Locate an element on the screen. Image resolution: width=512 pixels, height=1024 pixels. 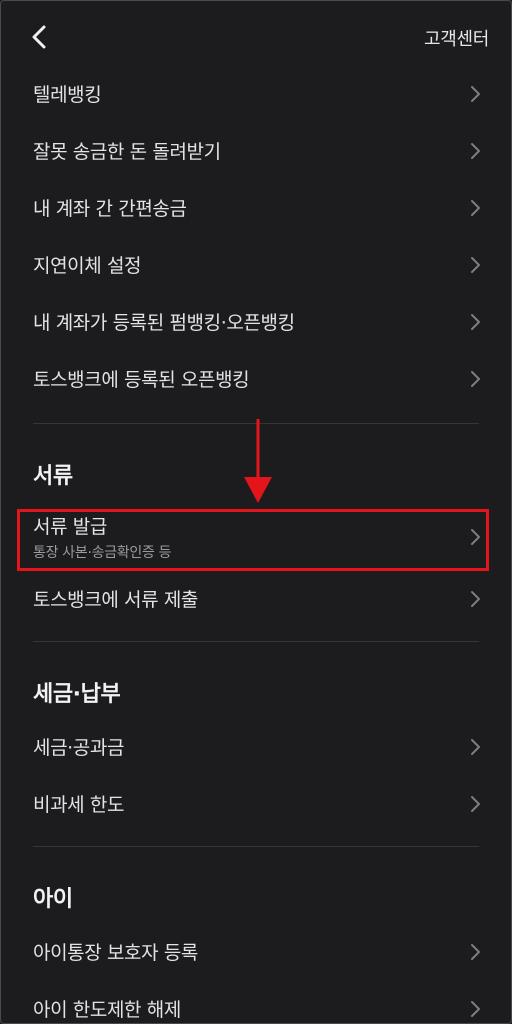
menu-item-label: 텔레뱅킹 is located at coordinates (67, 95).